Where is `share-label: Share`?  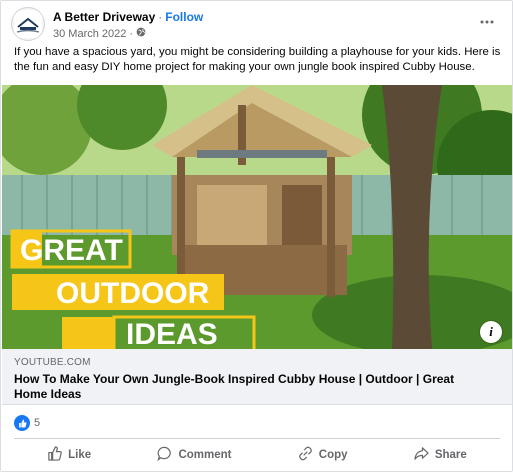
share-label: Share is located at coordinates (450, 455).